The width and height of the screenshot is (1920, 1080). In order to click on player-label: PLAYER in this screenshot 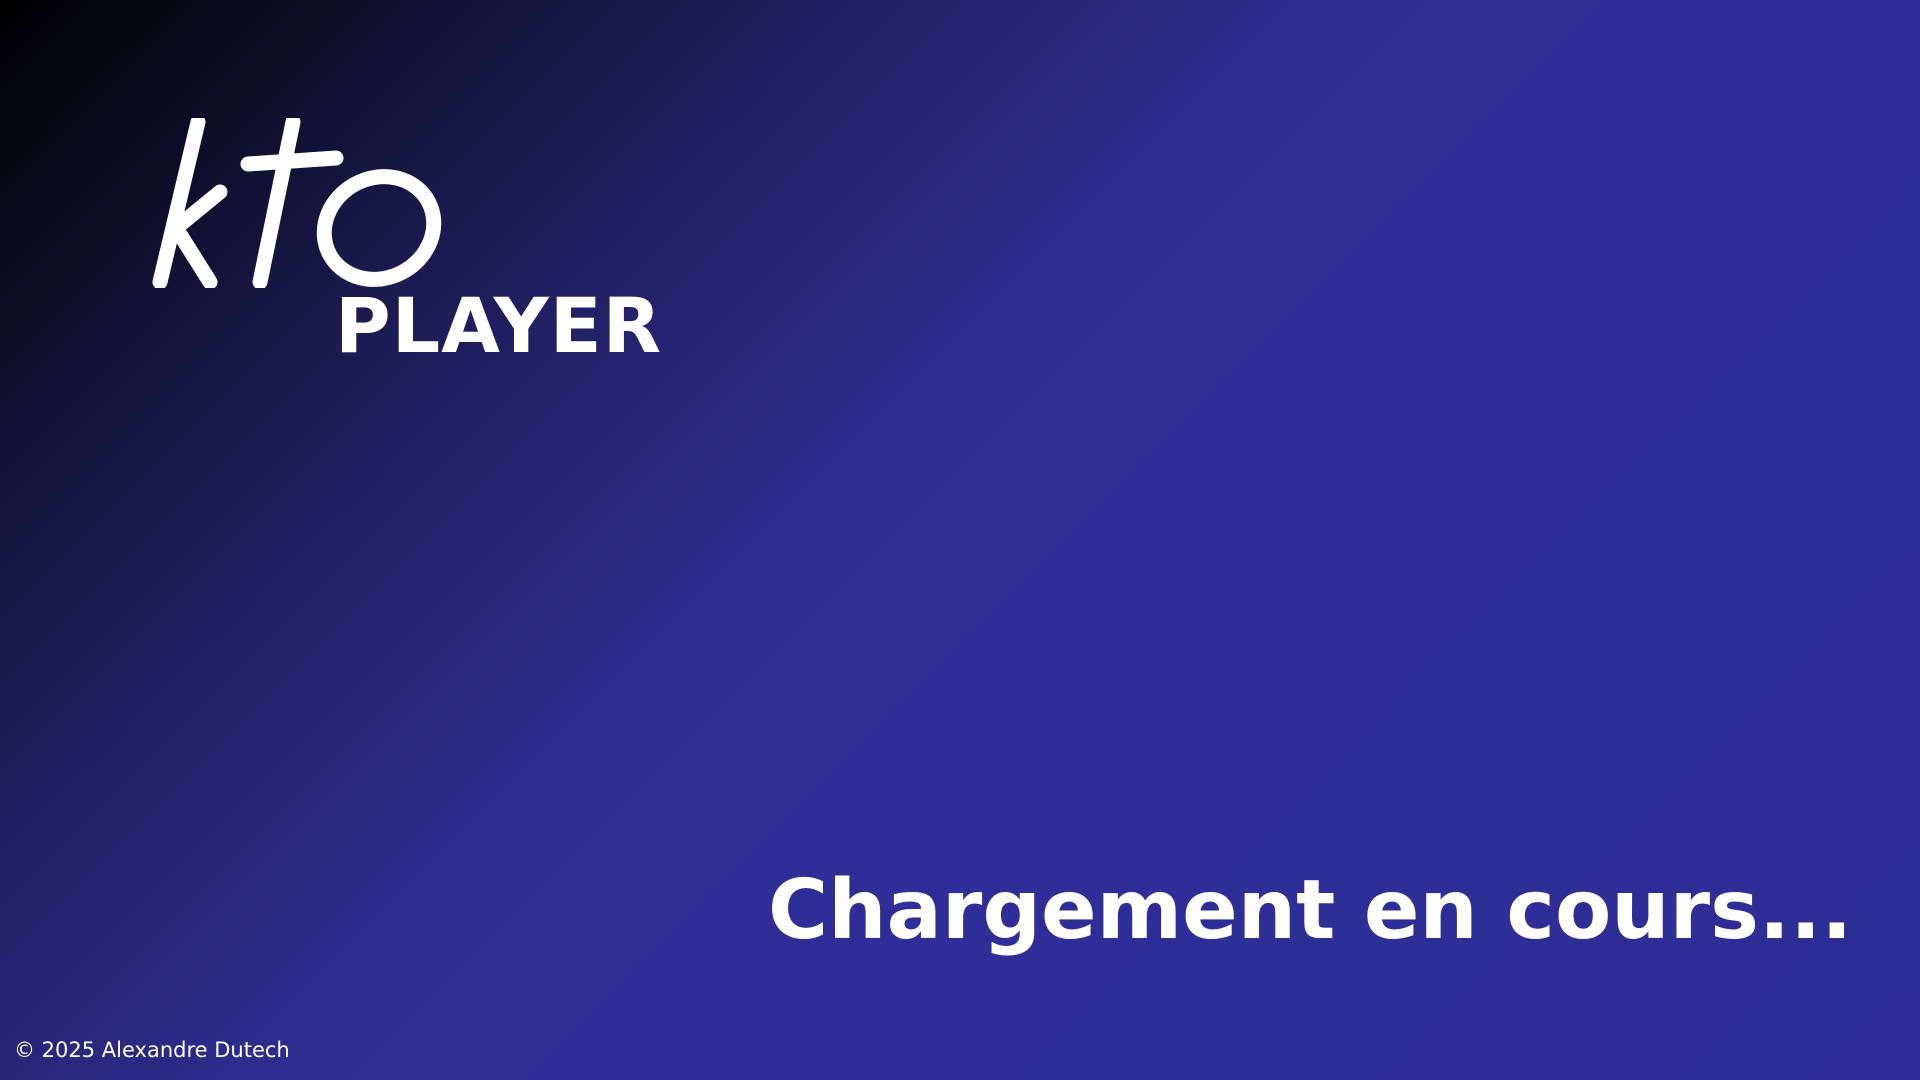, I will do `click(499, 325)`.